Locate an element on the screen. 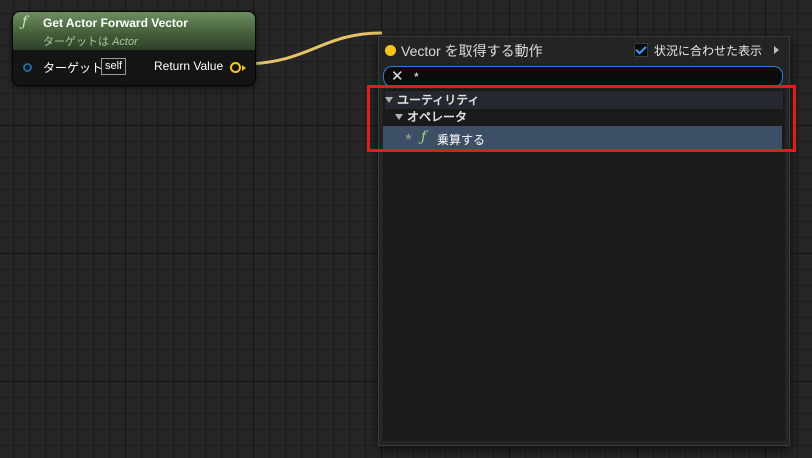 This screenshot has height=458, width=812. tree-item-label: 乗算する is located at coordinates (461, 140).